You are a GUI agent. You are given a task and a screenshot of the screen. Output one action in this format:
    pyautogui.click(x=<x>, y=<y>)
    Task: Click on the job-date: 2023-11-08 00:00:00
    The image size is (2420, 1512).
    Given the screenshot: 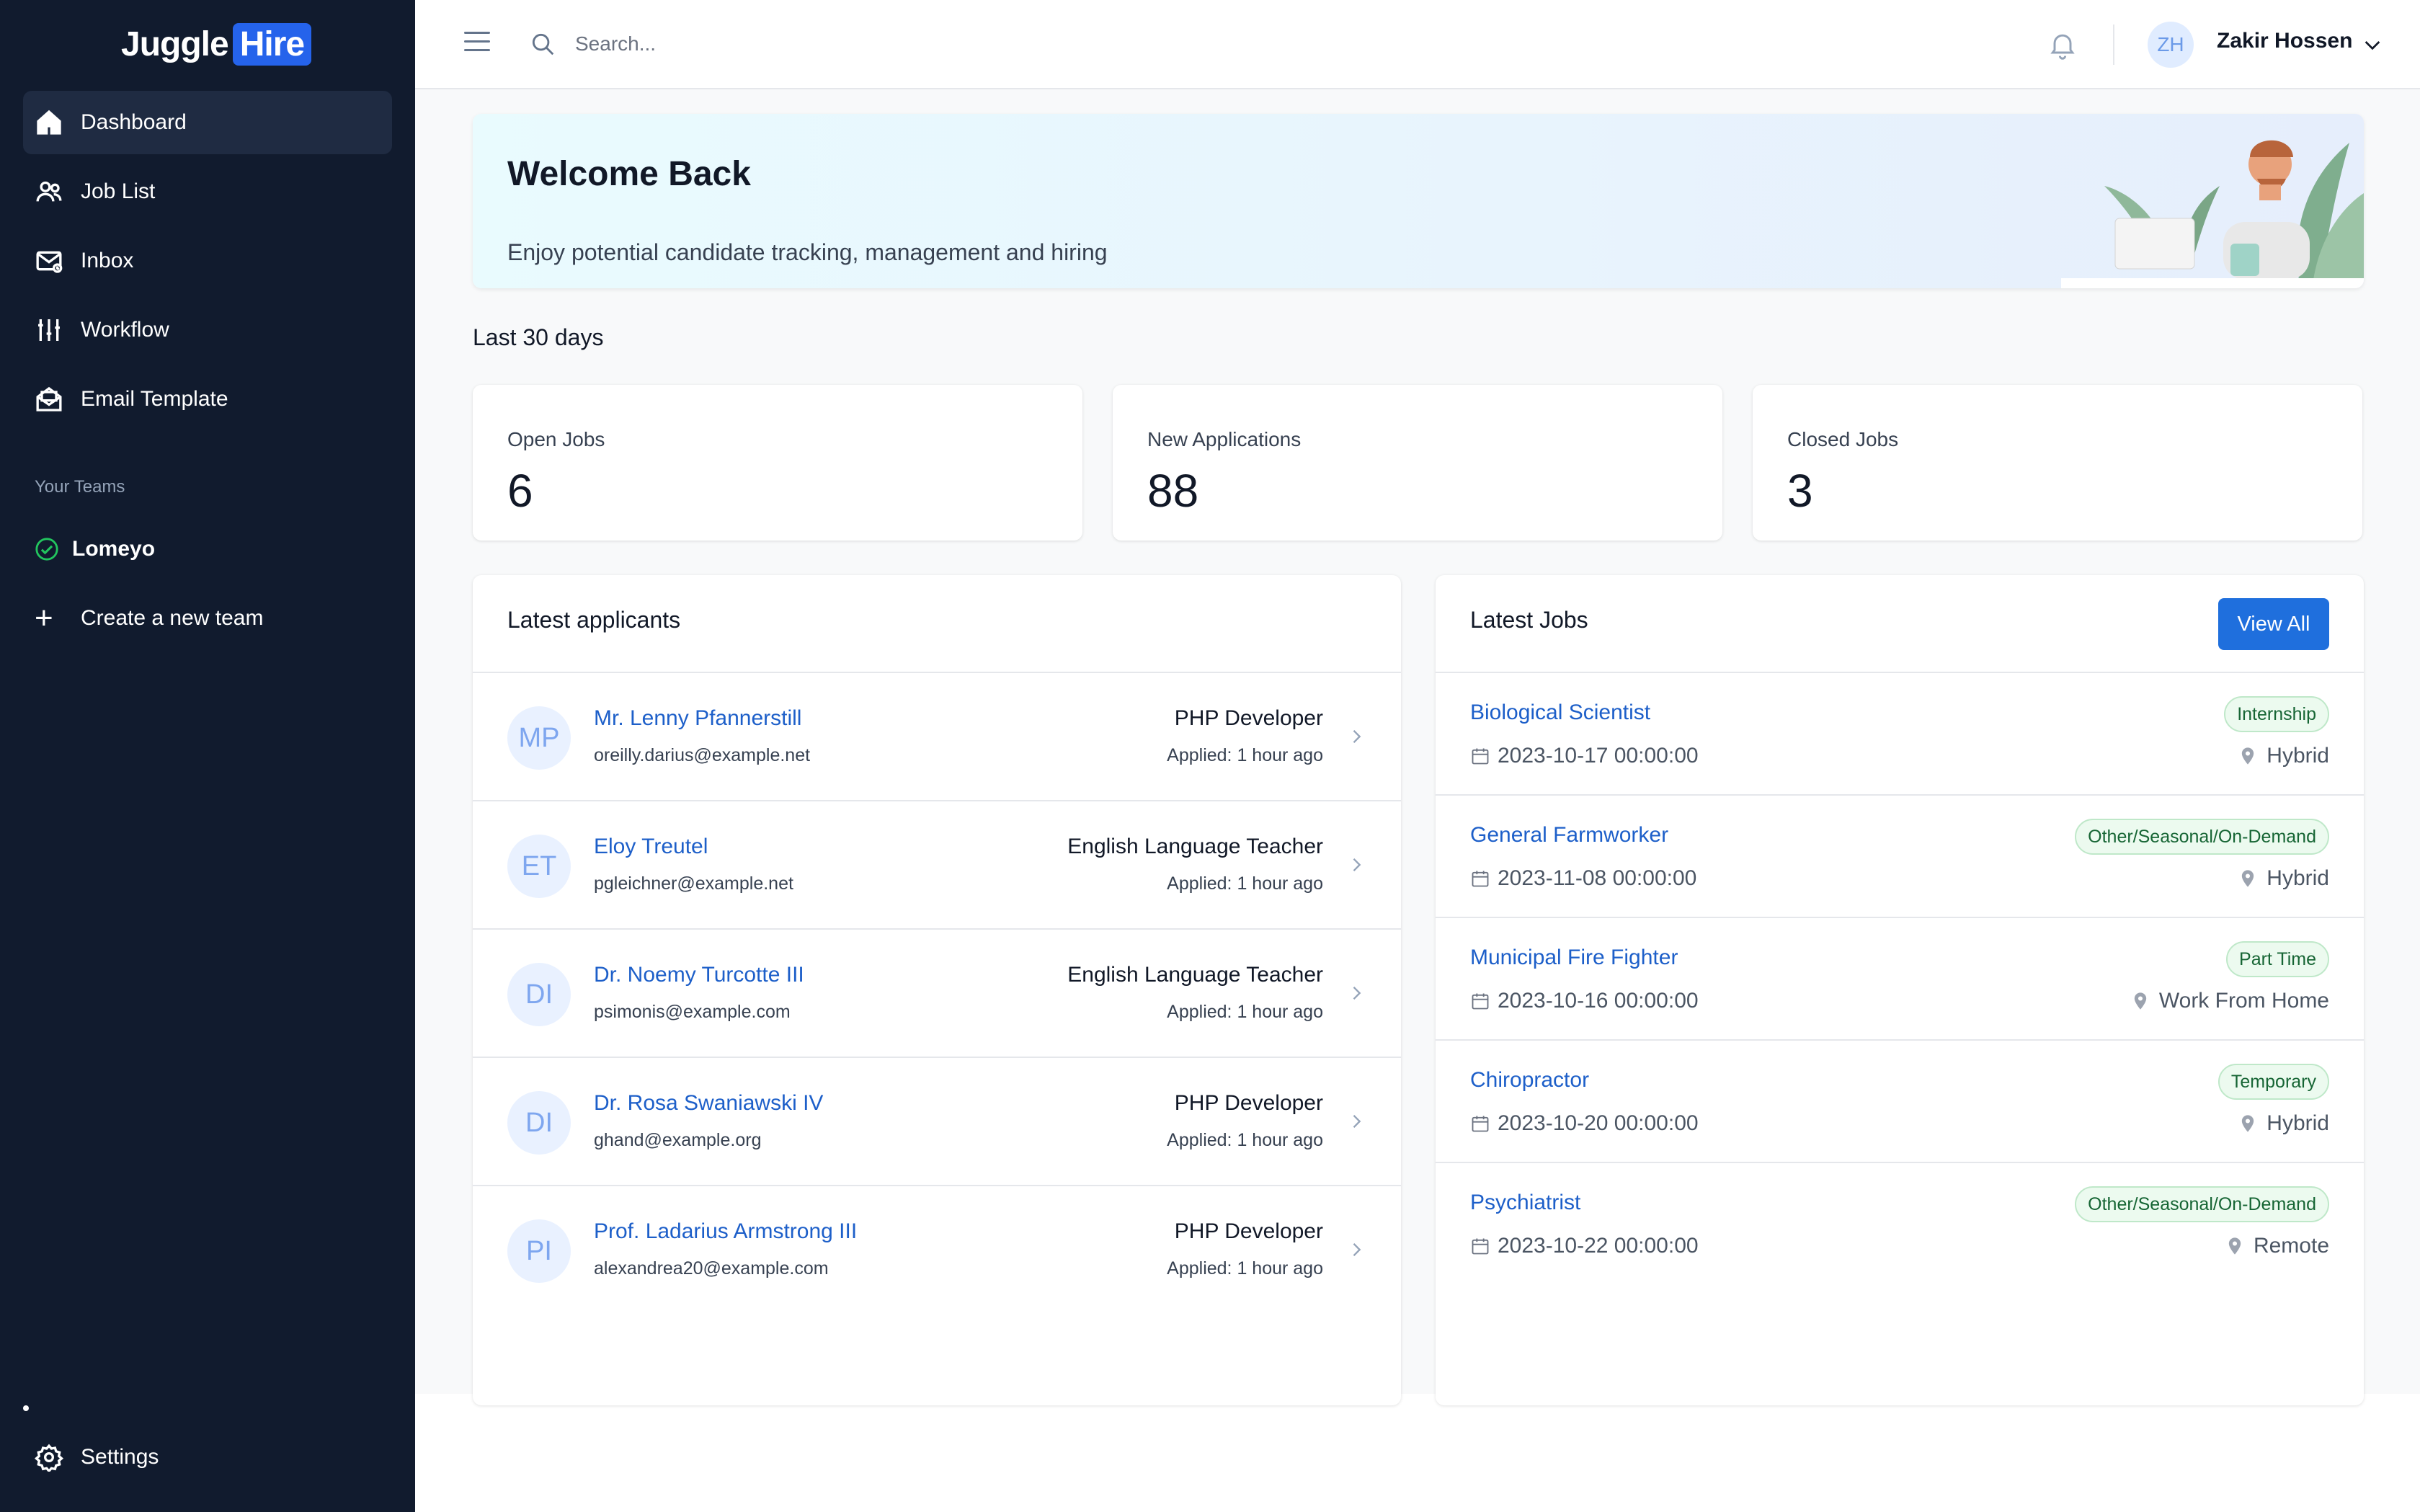 What is the action you would take?
    pyautogui.click(x=1583, y=879)
    